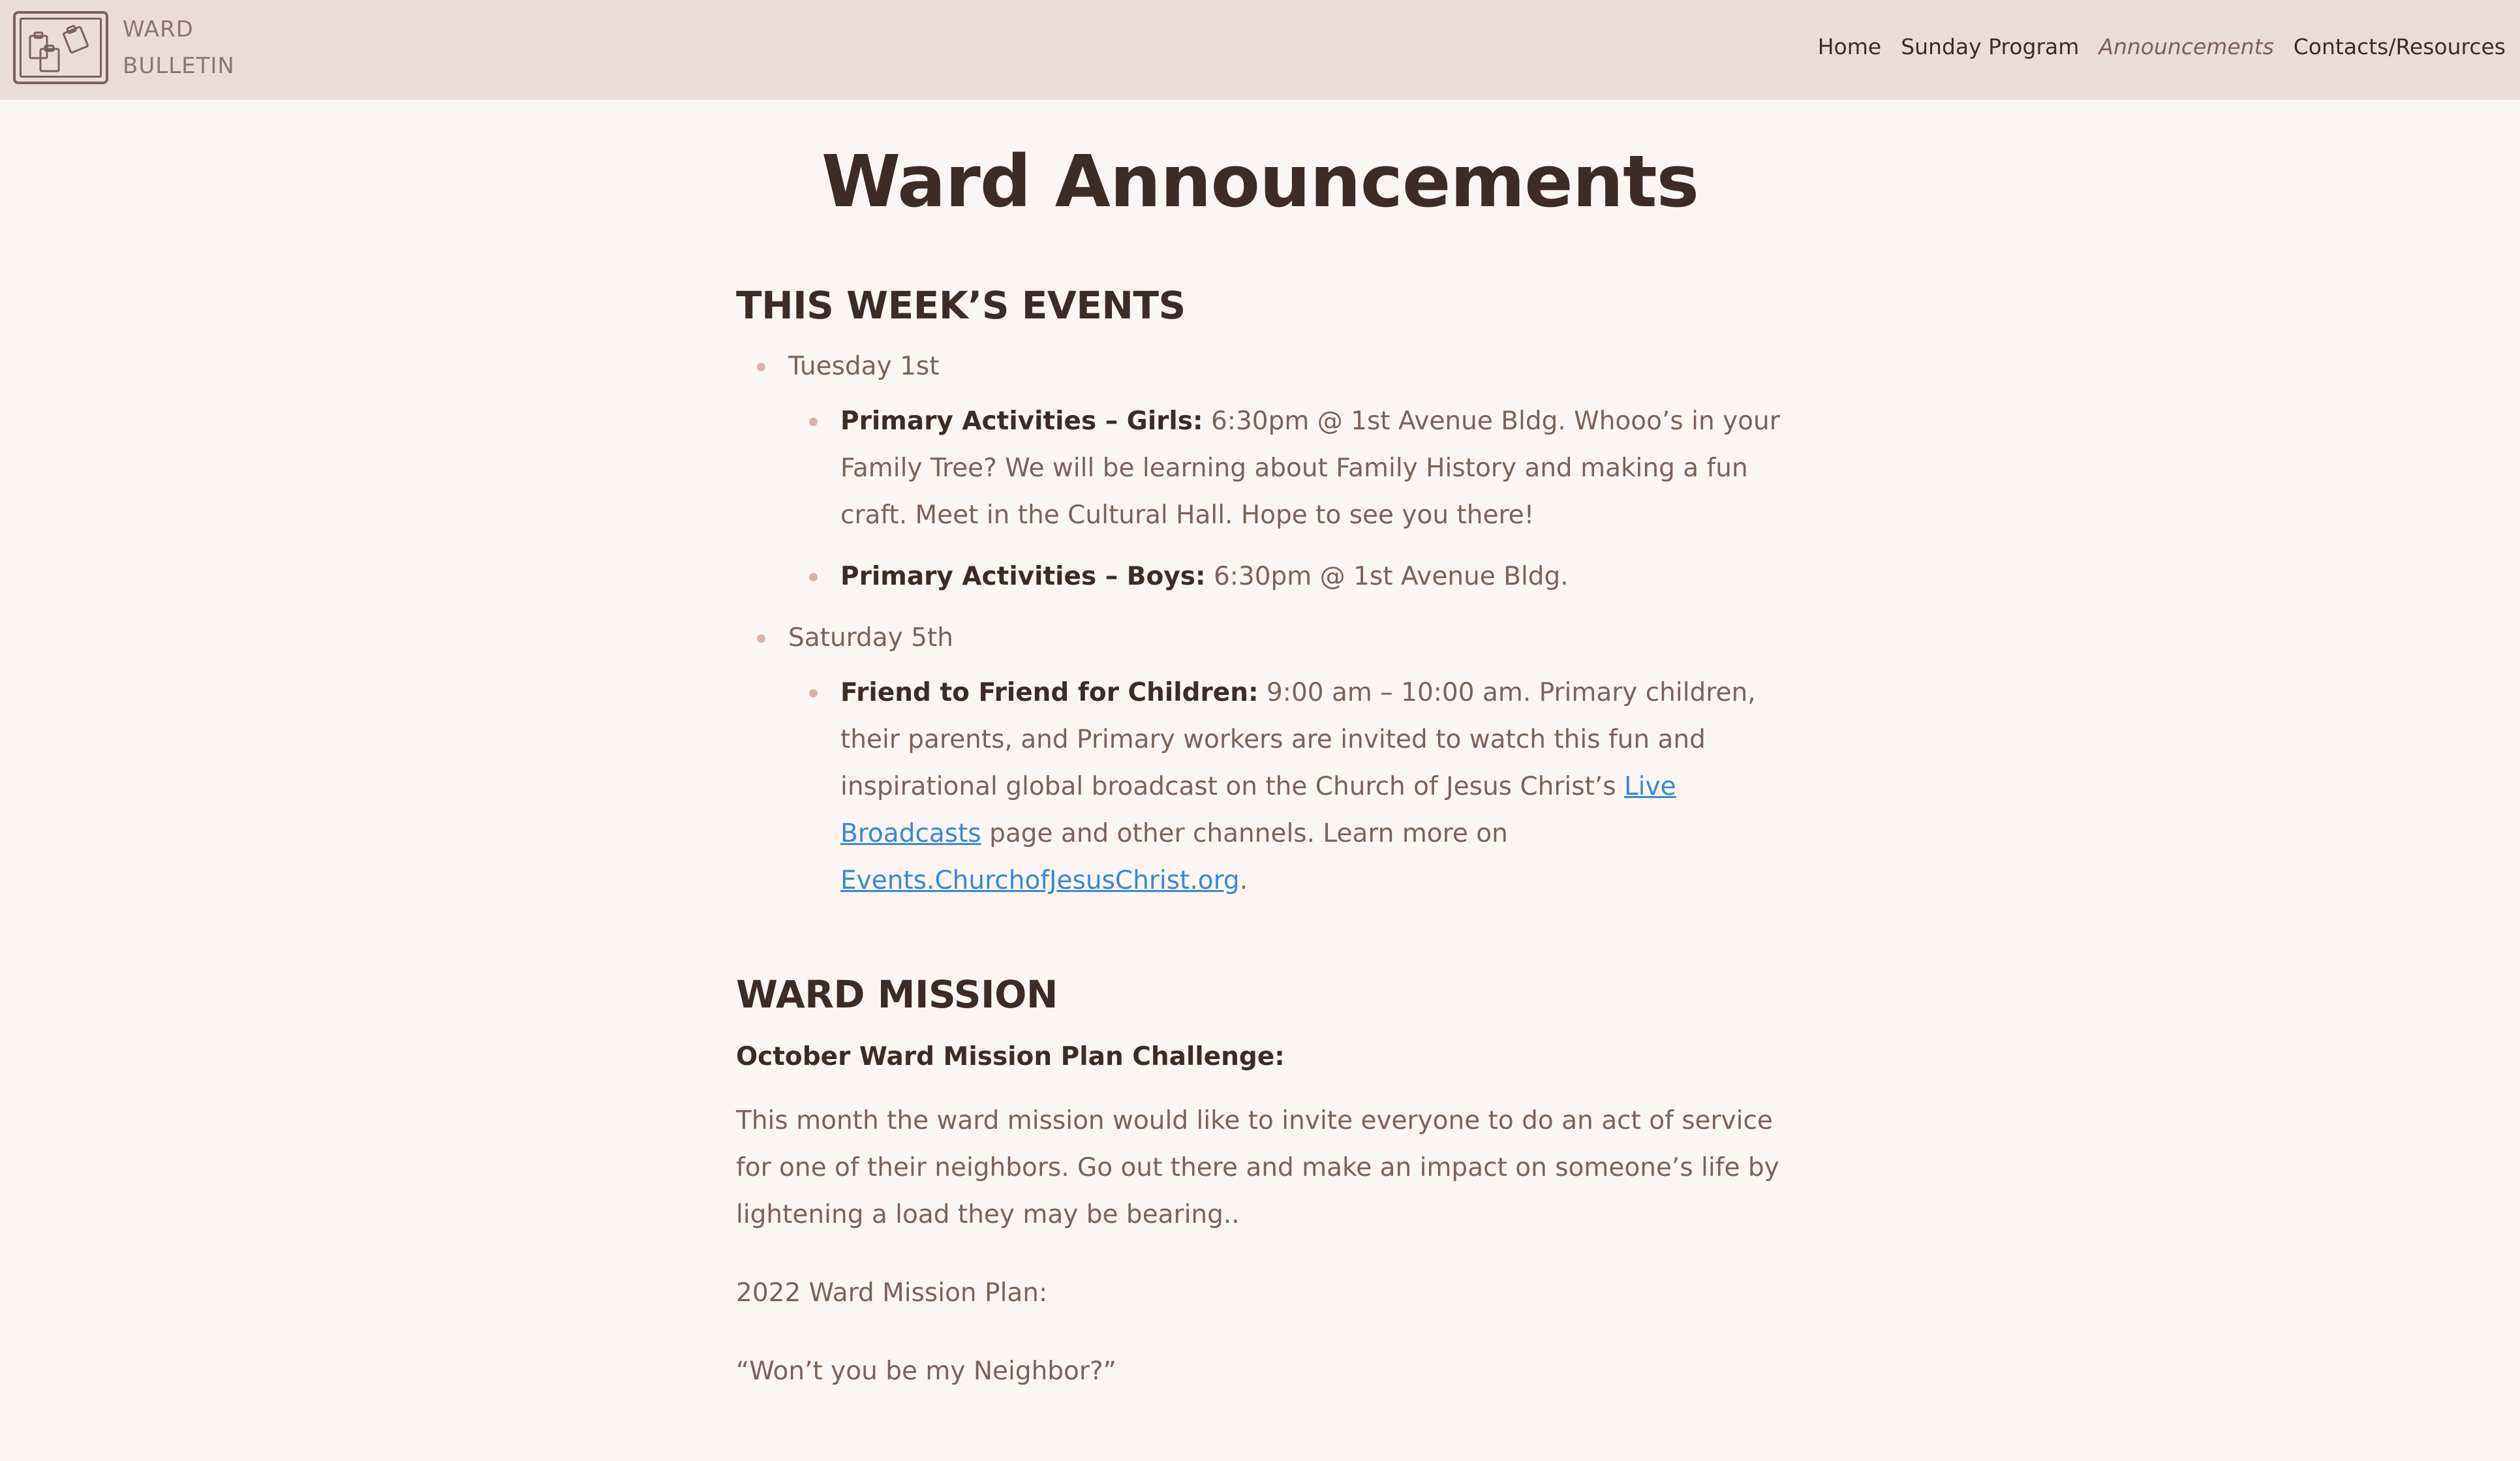  I want to click on page-title: Ward Announcements, so click(1260, 181).